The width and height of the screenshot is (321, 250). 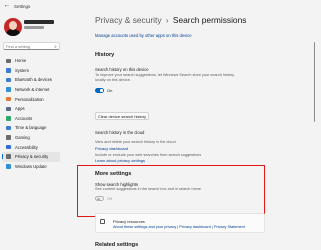 What do you see at coordinates (34, 80) in the screenshot?
I see `sidebar-item-label: Bluetooth & devices` at bounding box center [34, 80].